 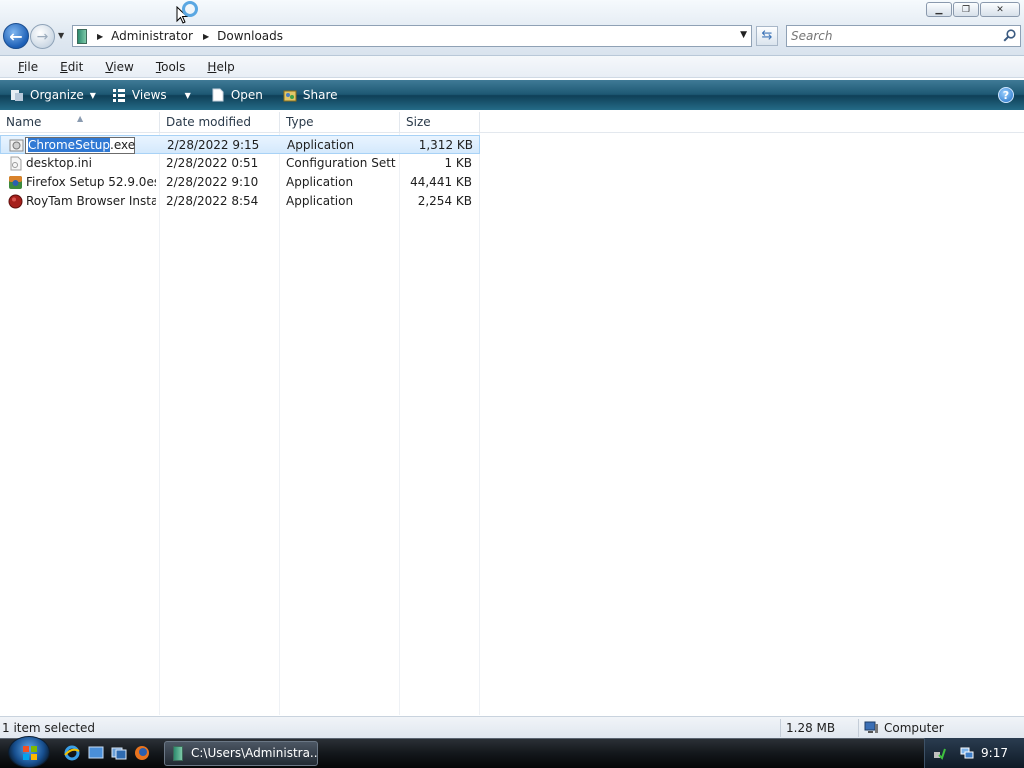 I want to click on refresh-button: ⇆, so click(x=767, y=36).